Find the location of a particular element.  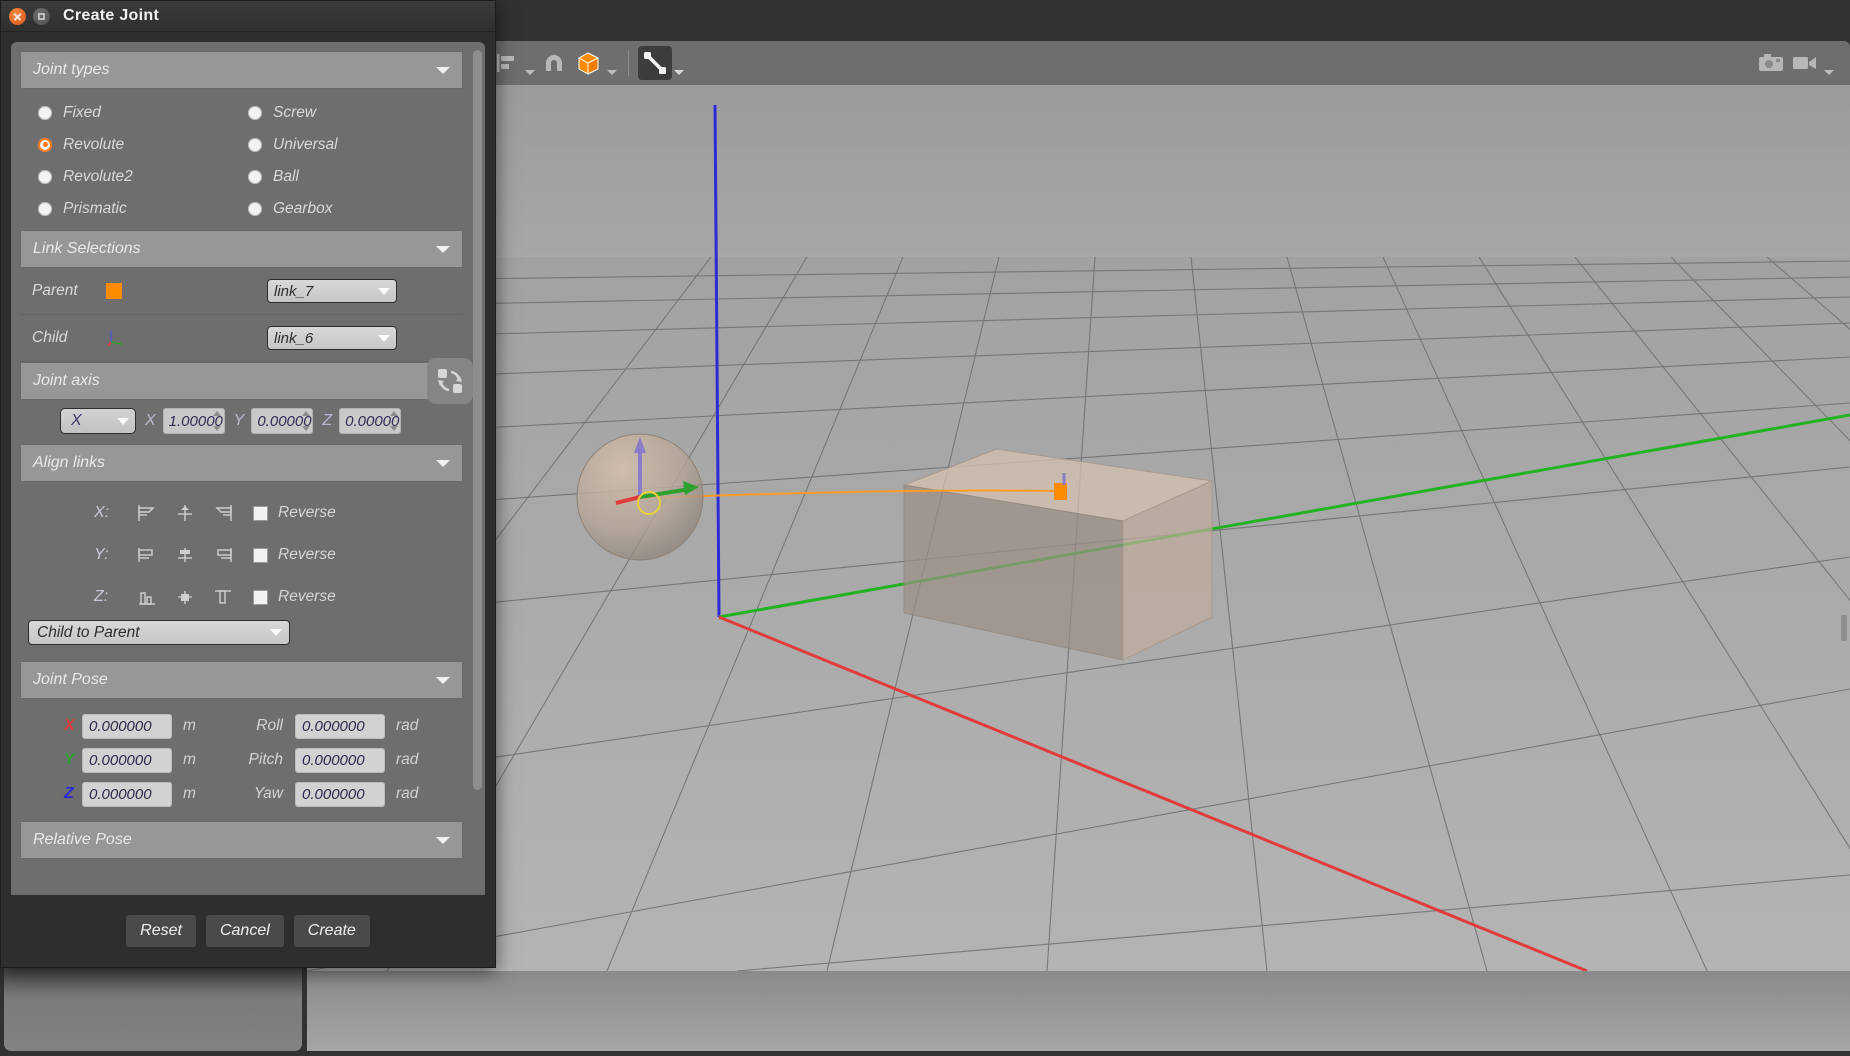

parent-link-combo: link_7 is located at coordinates (332, 291).